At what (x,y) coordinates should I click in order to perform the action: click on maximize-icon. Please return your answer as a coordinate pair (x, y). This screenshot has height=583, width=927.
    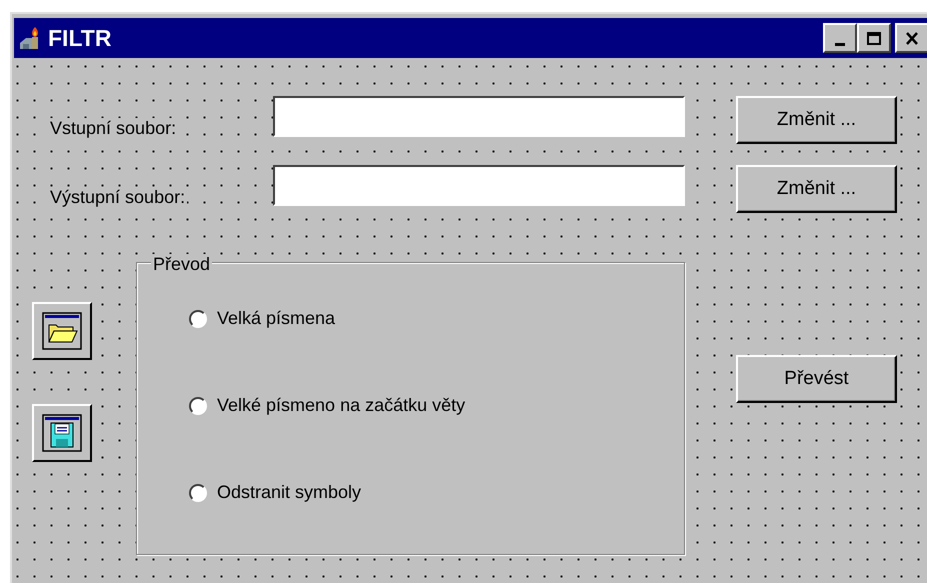
    Looking at the image, I should click on (874, 38).